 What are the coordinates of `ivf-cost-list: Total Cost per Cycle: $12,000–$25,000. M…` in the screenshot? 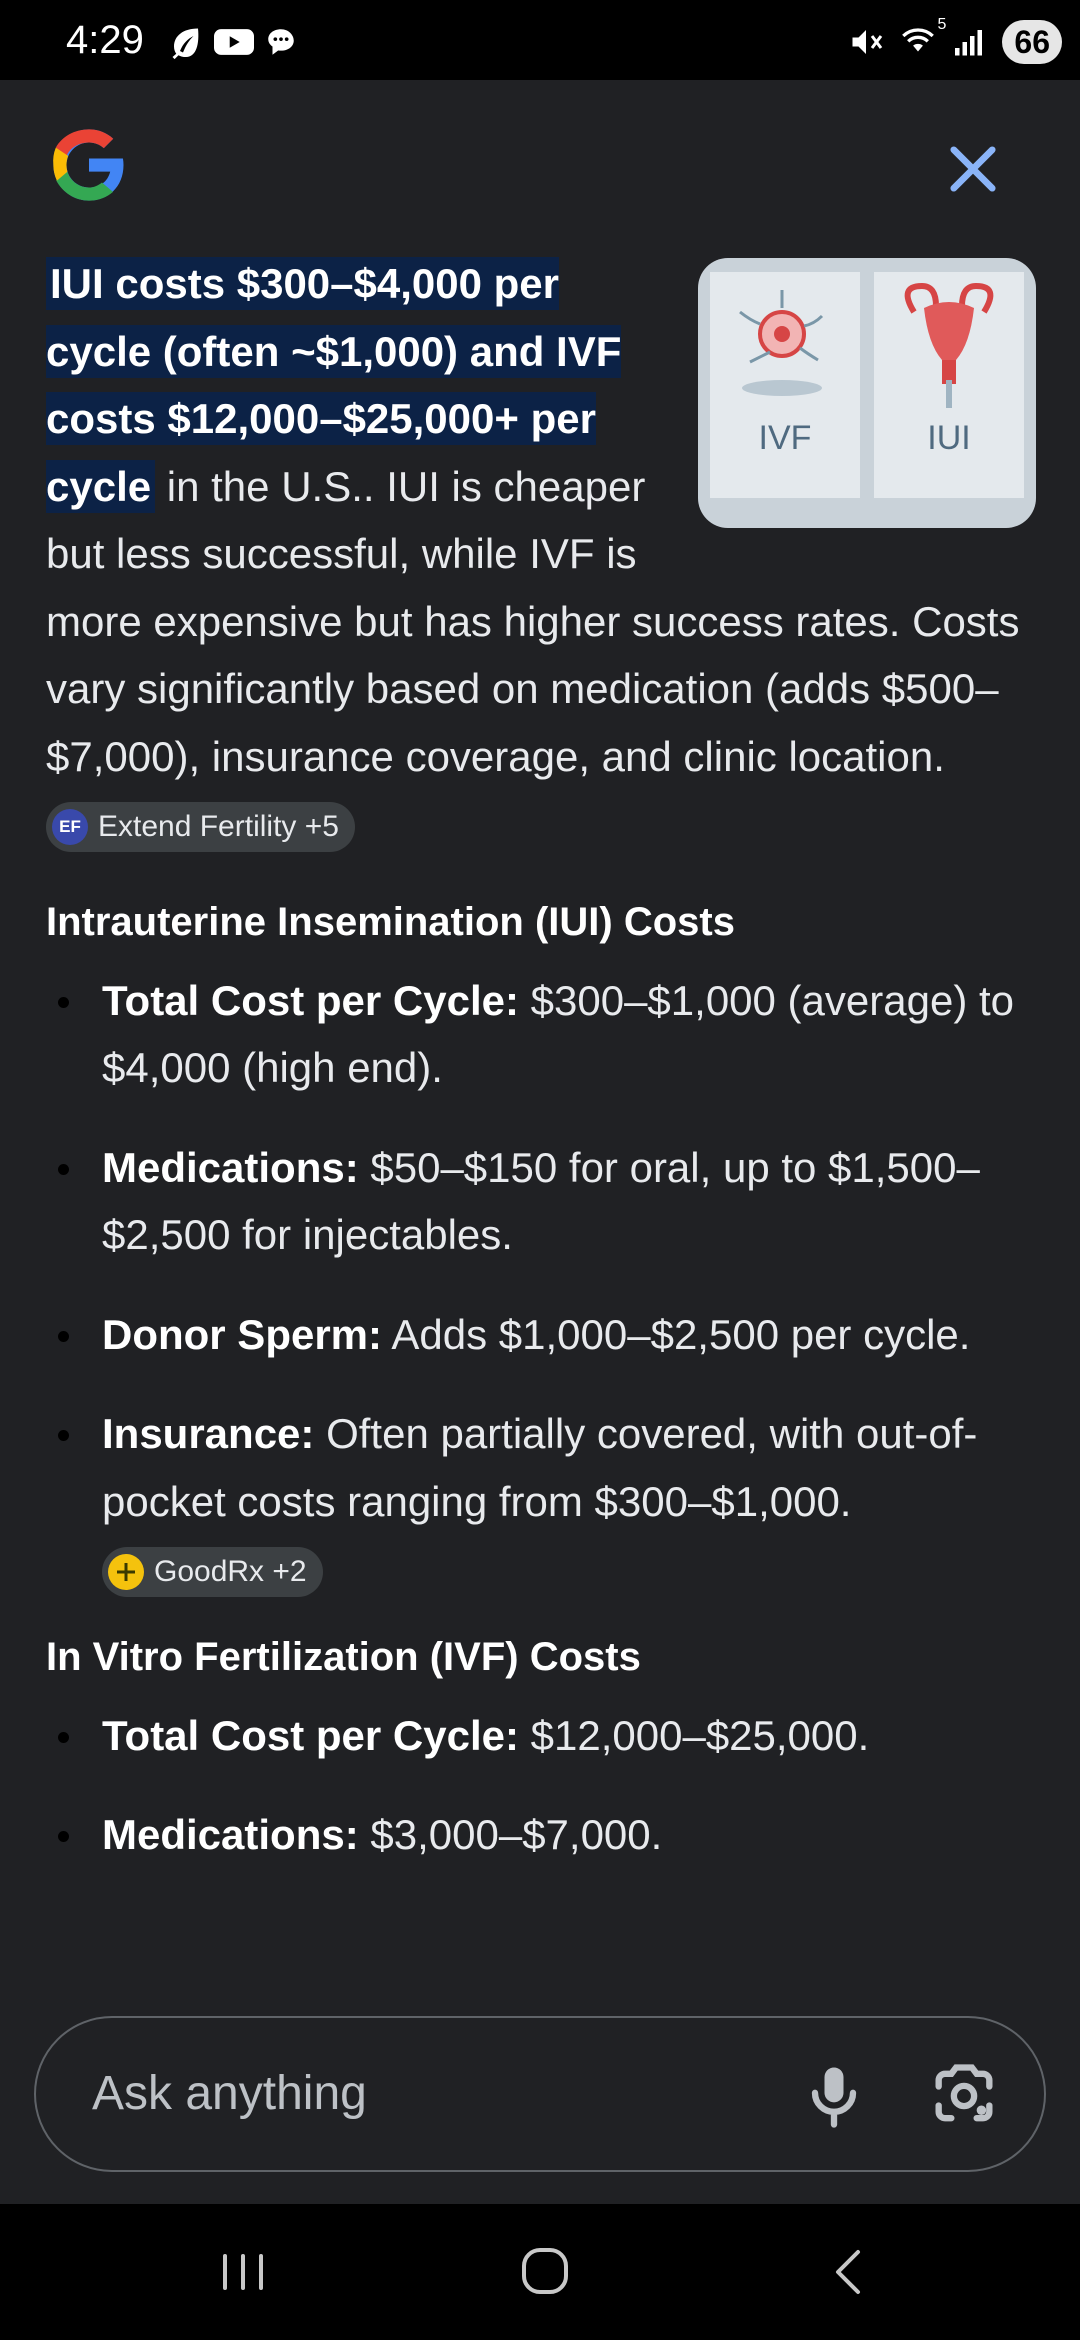 It's located at (541, 1785).